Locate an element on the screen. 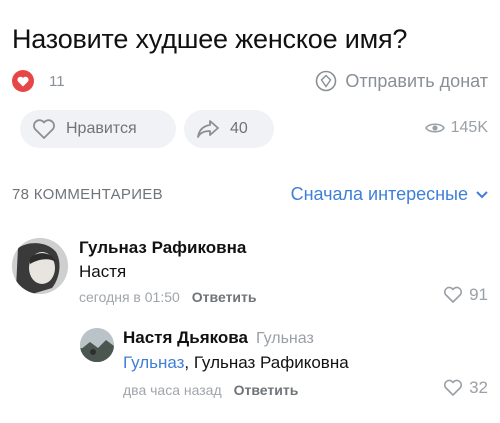  share-button: 40 is located at coordinates (229, 129).